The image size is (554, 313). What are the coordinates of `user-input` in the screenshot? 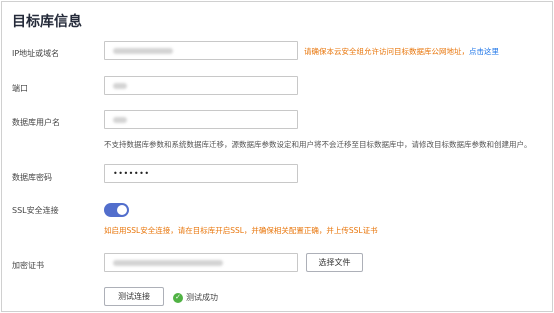 It's located at (201, 119).